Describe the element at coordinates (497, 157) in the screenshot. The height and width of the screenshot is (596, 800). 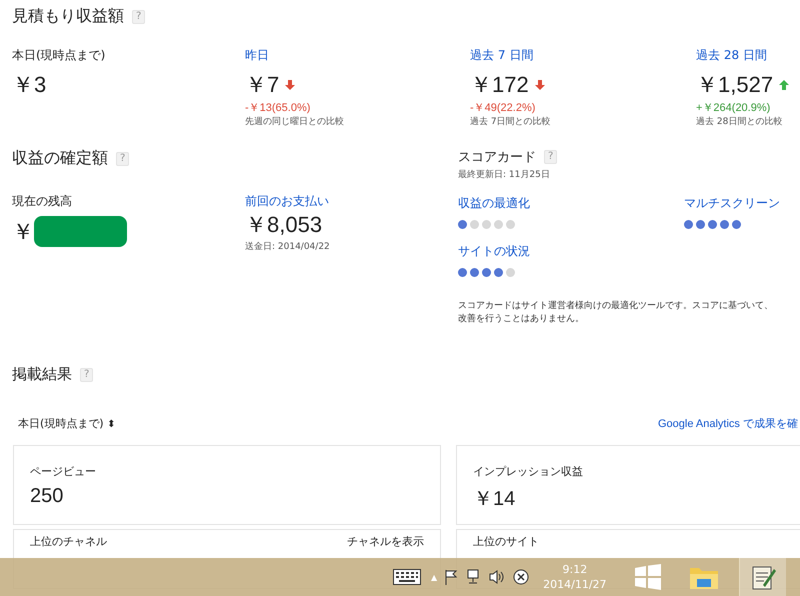
I see `section-title: スコアカード` at that location.